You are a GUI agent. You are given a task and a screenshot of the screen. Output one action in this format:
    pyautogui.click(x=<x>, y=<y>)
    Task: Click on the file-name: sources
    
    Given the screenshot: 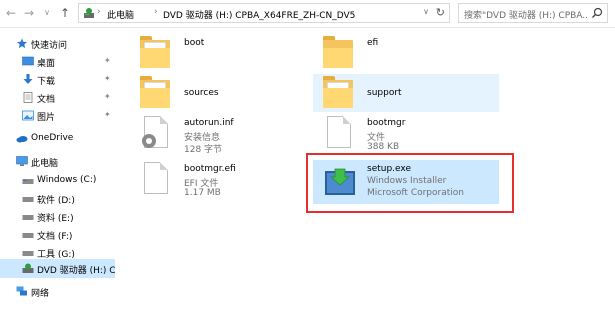 What is the action you would take?
    pyautogui.click(x=201, y=93)
    